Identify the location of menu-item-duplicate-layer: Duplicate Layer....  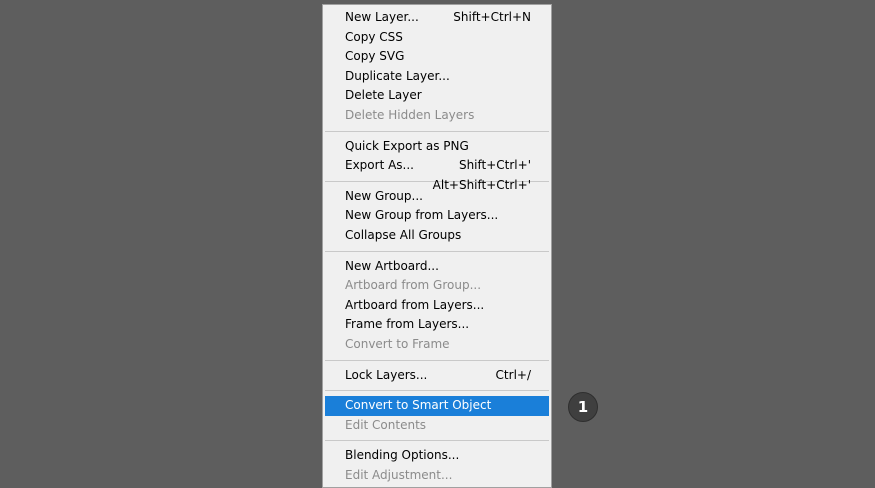
(437, 77).